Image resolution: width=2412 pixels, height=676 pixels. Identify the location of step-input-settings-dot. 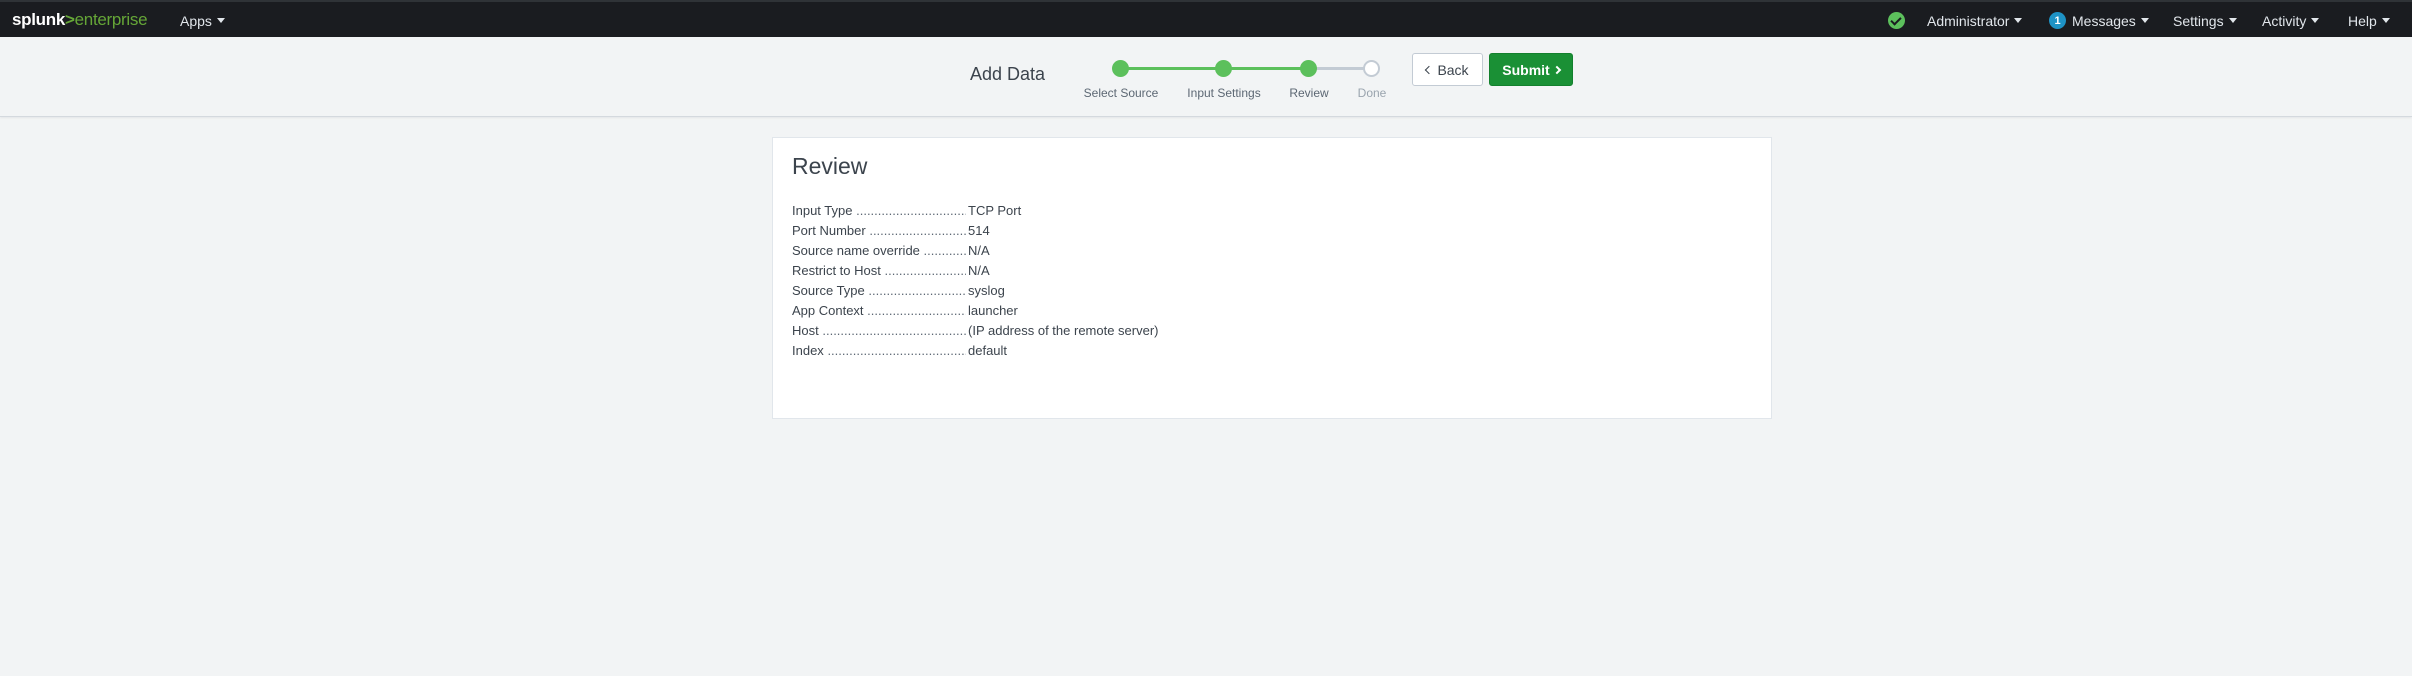
(1223, 68).